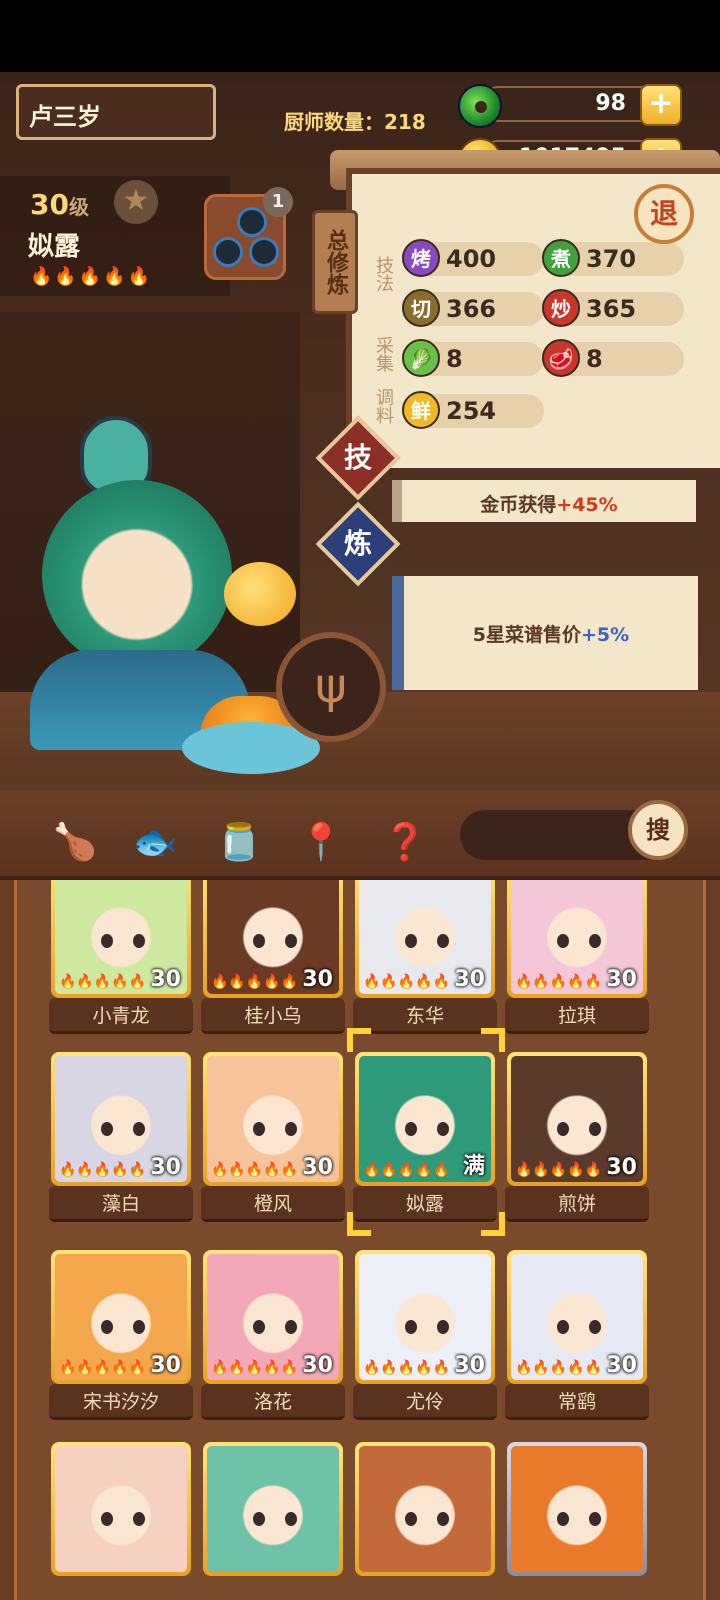 The width and height of the screenshot is (720, 1600). What do you see at coordinates (383, 354) in the screenshot?
I see `label-gather: 采集` at bounding box center [383, 354].